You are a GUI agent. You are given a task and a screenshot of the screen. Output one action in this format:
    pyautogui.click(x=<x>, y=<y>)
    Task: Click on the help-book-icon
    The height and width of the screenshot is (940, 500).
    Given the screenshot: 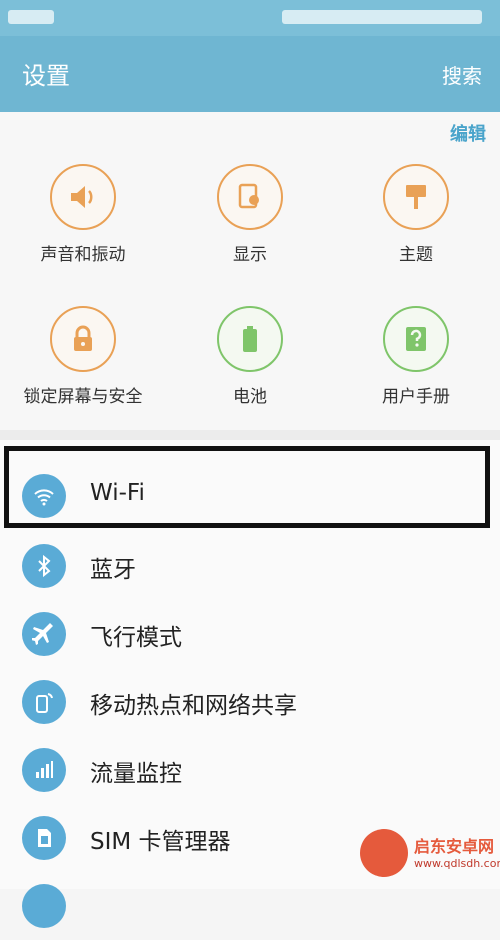 What is the action you would take?
    pyautogui.click(x=416, y=339)
    